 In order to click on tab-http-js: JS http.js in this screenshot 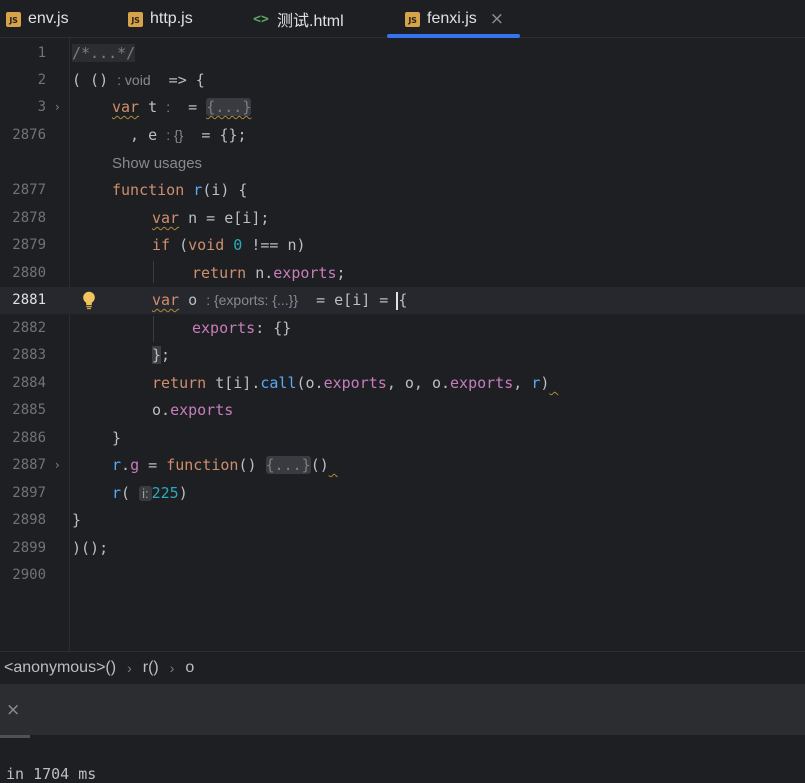, I will do `click(160, 19)`.